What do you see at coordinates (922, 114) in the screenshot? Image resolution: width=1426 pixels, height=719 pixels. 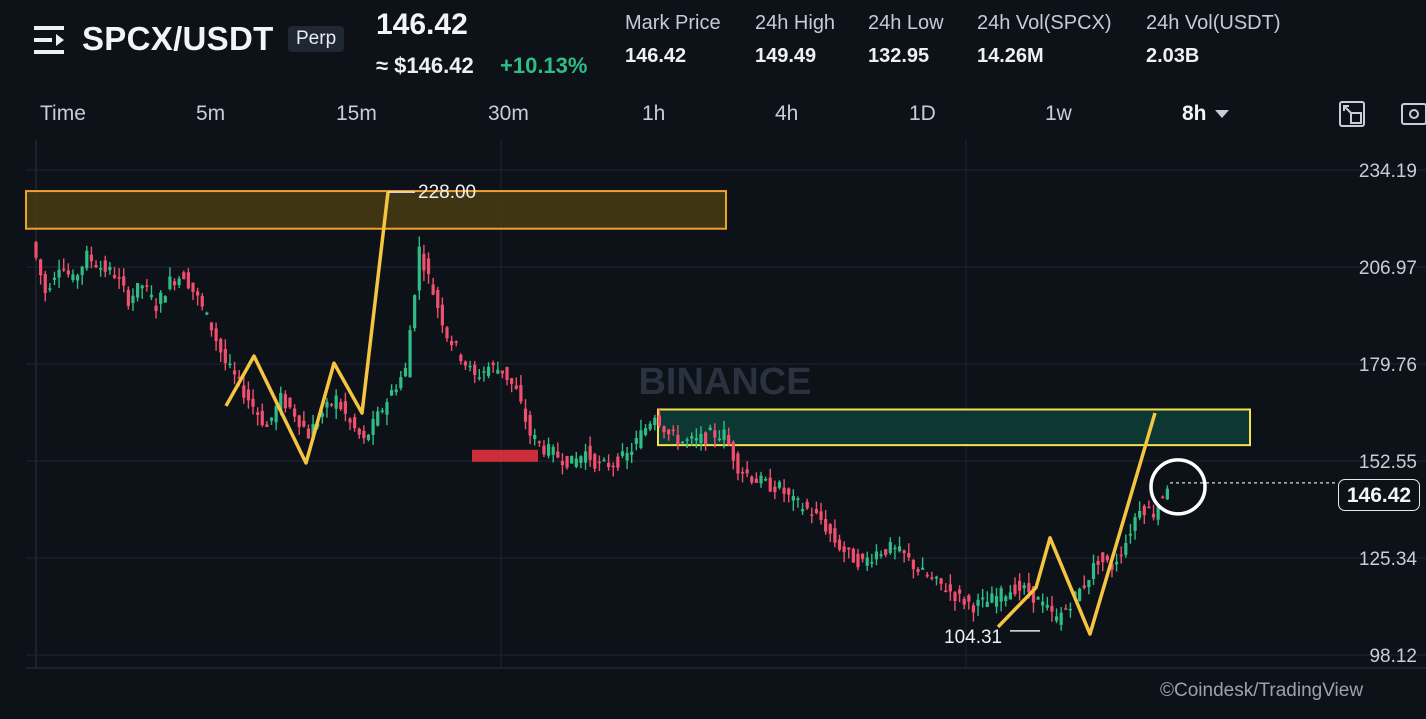 I see `tab-1d: 1D` at bounding box center [922, 114].